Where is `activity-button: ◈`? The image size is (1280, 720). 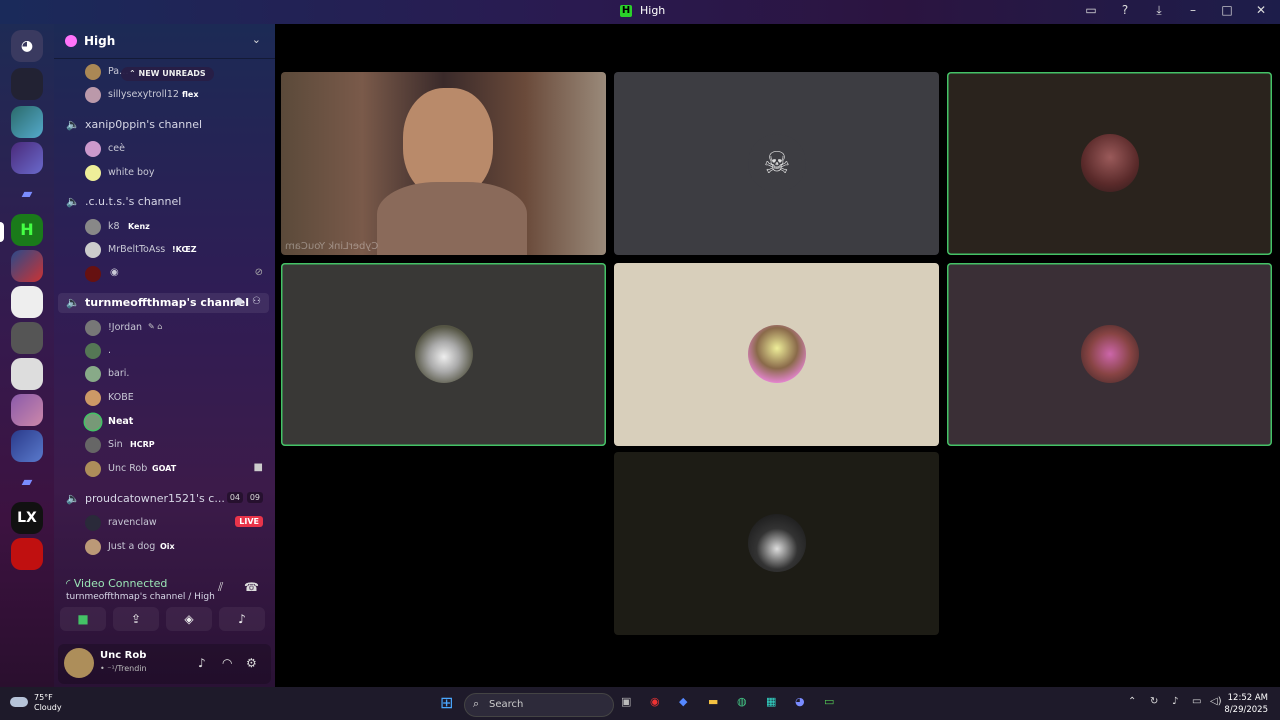
activity-button: ◈ is located at coordinates (189, 619).